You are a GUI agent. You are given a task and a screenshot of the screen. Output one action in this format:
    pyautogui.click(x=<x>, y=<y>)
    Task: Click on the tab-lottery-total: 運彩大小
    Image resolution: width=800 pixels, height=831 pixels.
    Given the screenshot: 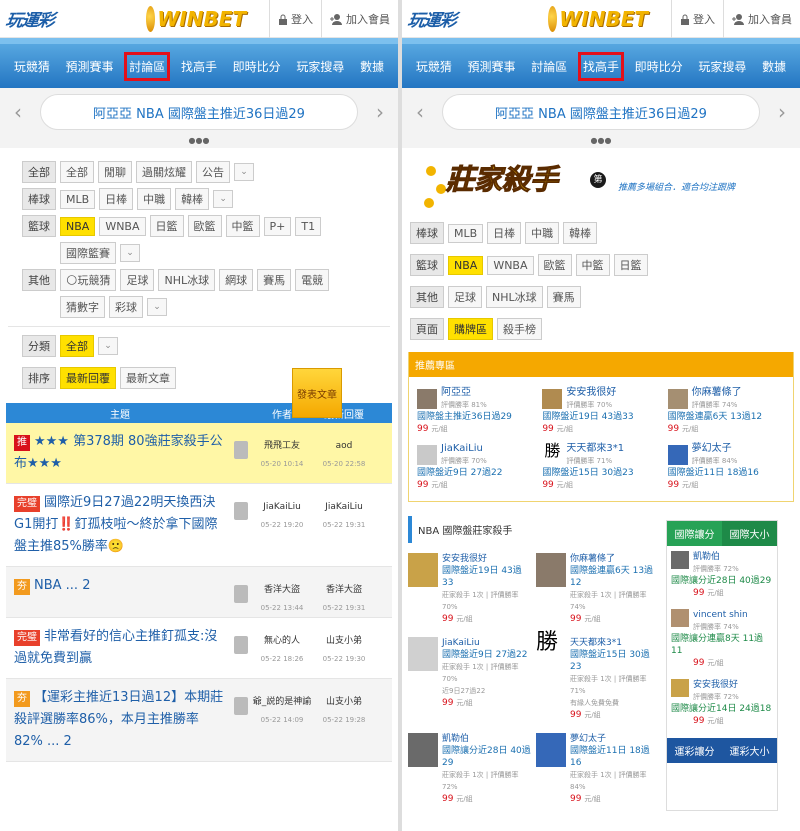 What is the action you would take?
    pyautogui.click(x=749, y=750)
    